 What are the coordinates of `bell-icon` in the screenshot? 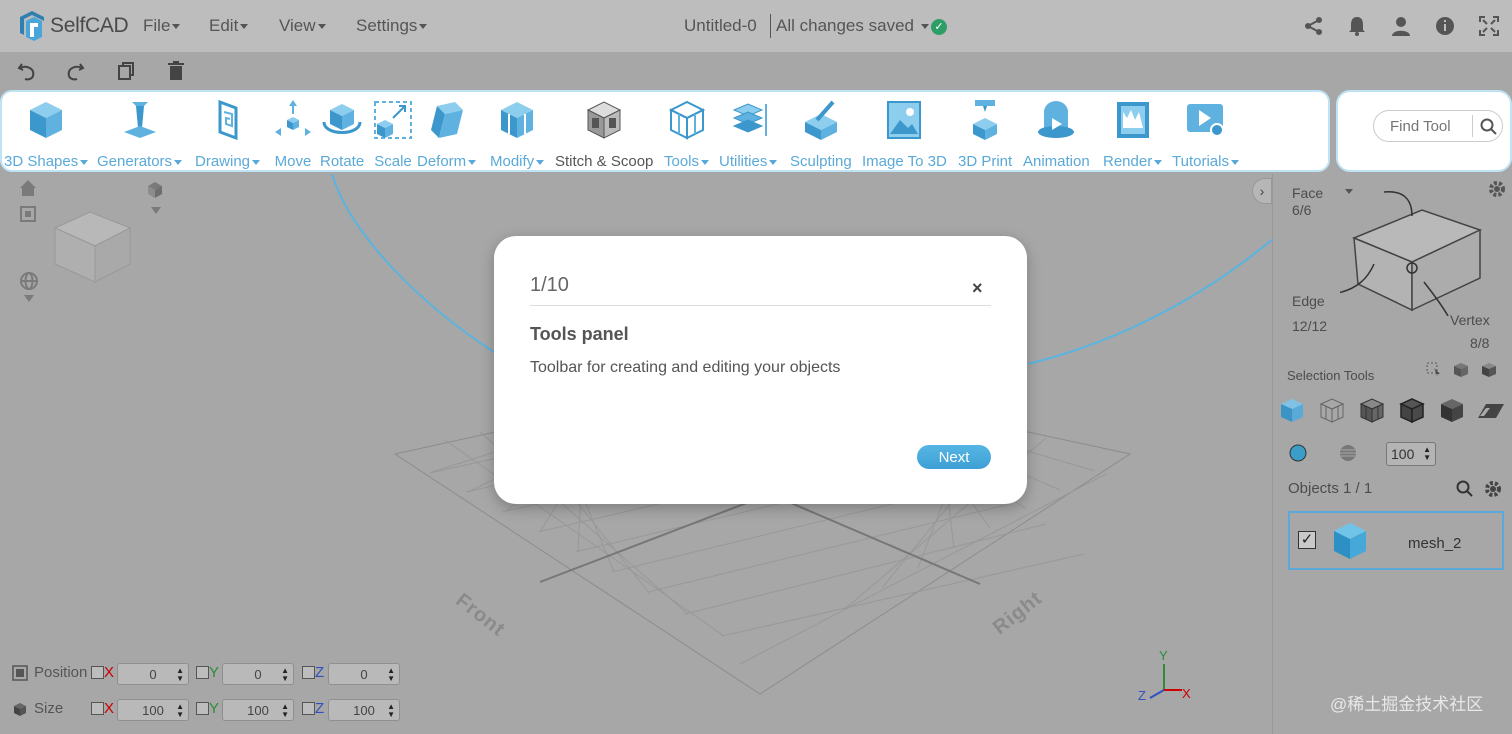 It's located at (1357, 26).